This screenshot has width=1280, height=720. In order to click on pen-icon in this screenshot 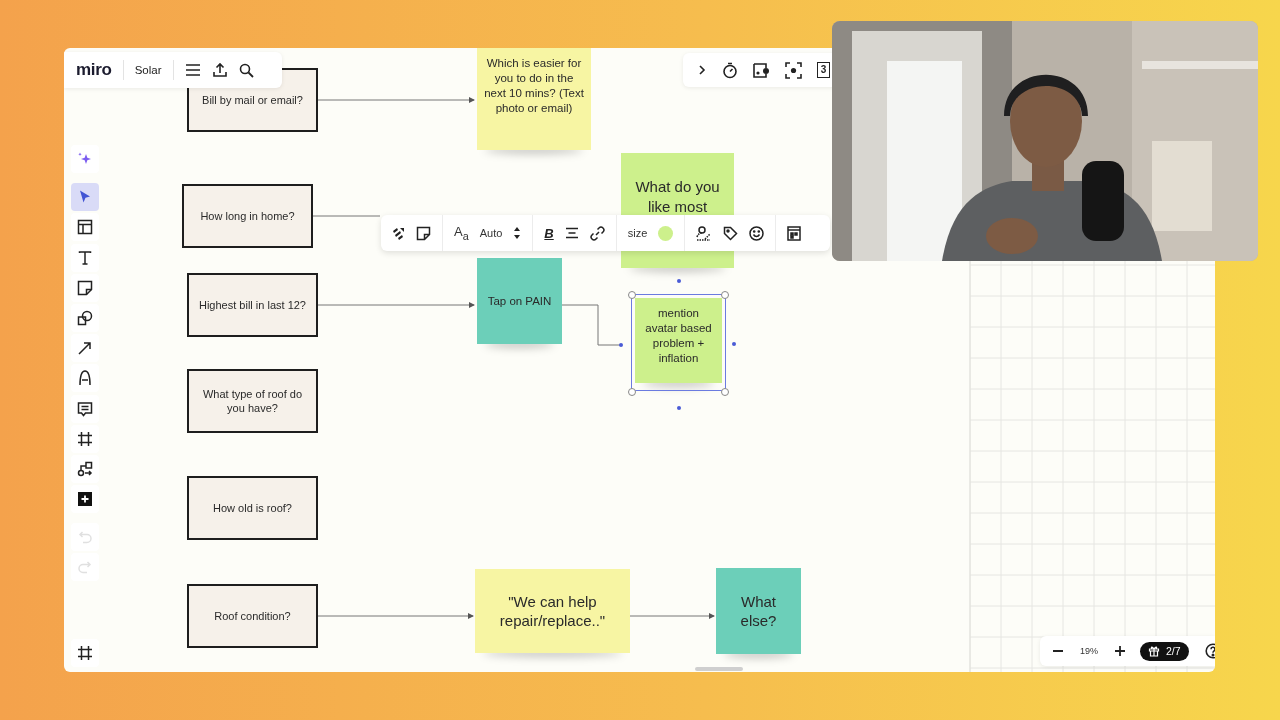, I will do `click(85, 378)`.